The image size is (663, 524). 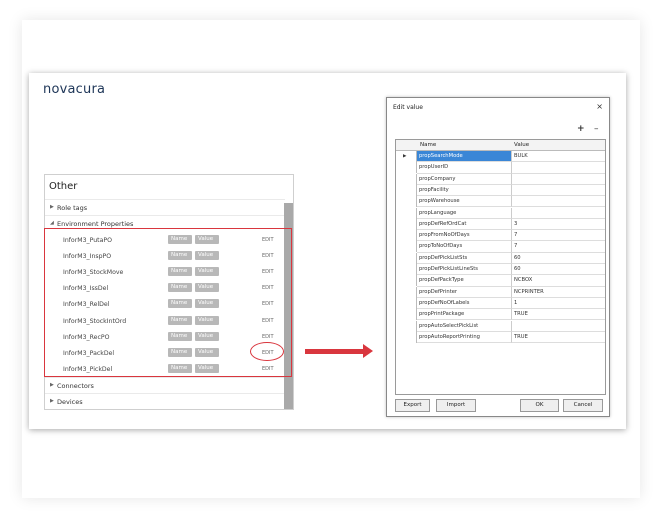 I want to click on property-name-cell: propDefNoOfLabels, so click(x=464, y=303).